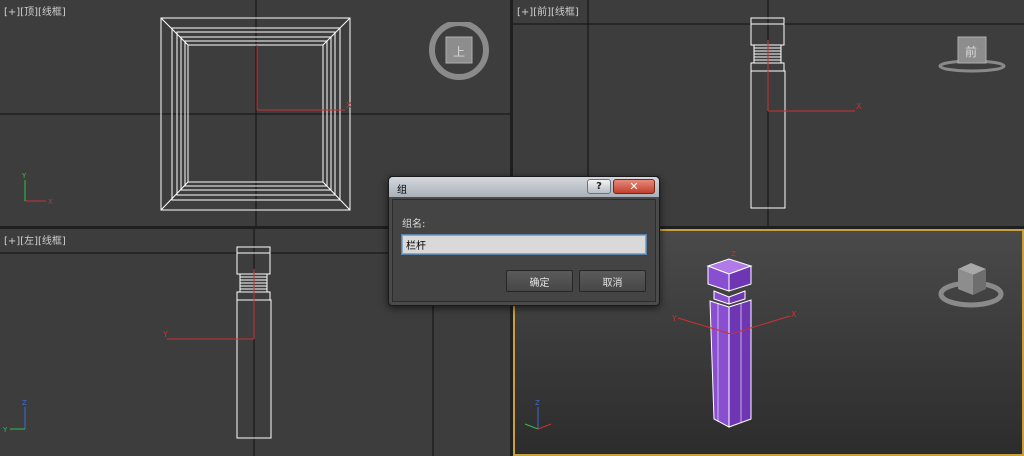 Image resolution: width=1024 pixels, height=456 pixels. I want to click on close-button: ✕, so click(634, 186).